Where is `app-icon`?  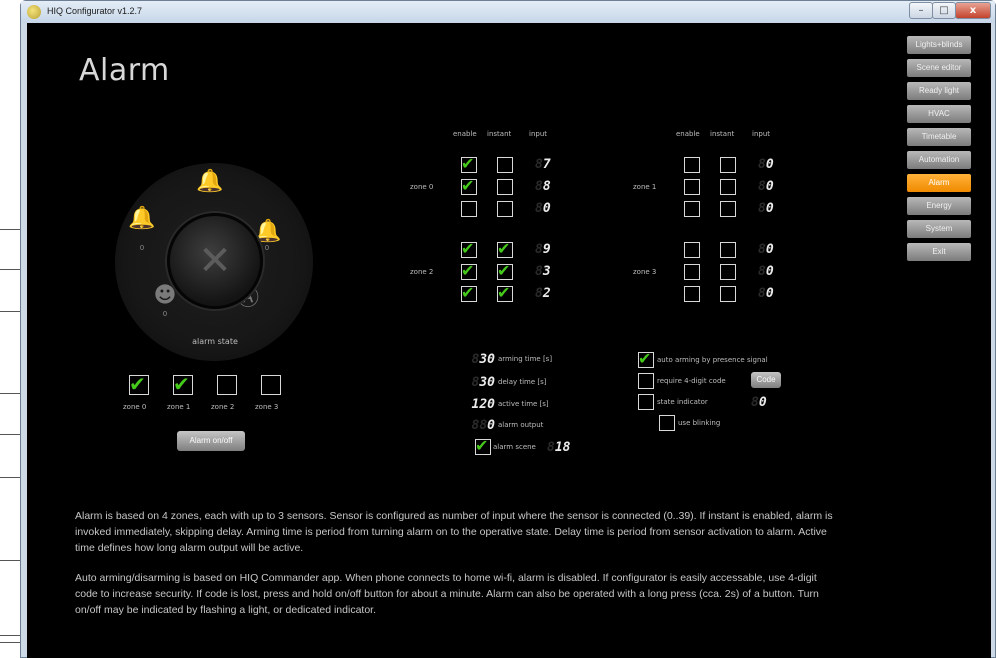
app-icon is located at coordinates (34, 12).